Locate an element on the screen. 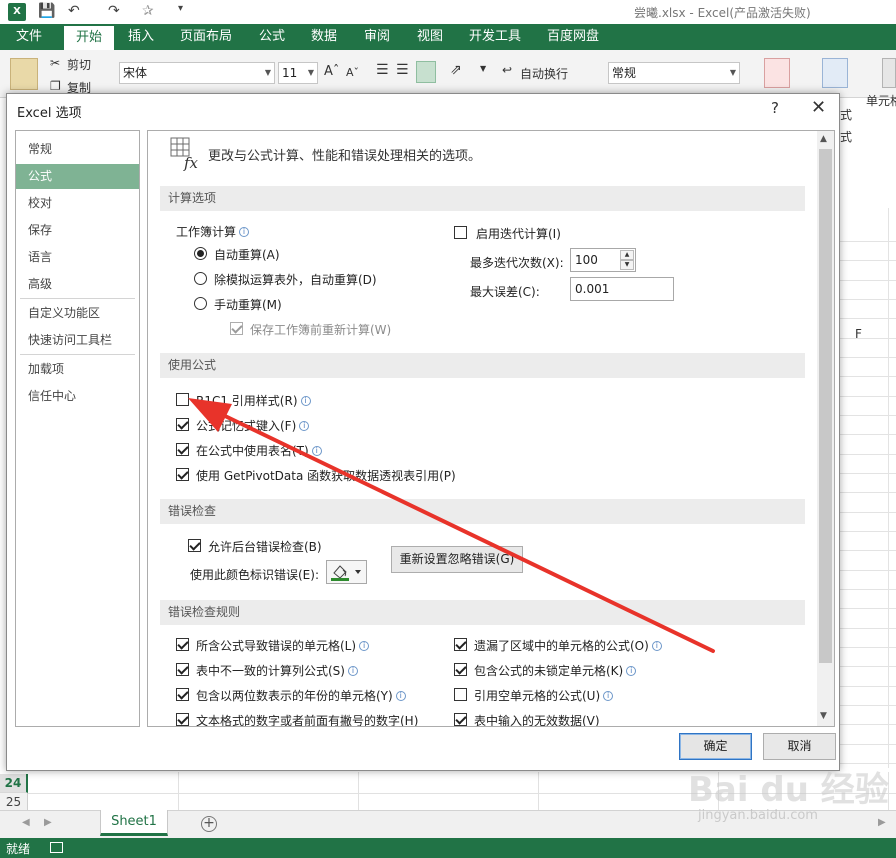 The width and height of the screenshot is (896, 858). tab-baidu-netdisk: 百度网盘 is located at coordinates (573, 37).